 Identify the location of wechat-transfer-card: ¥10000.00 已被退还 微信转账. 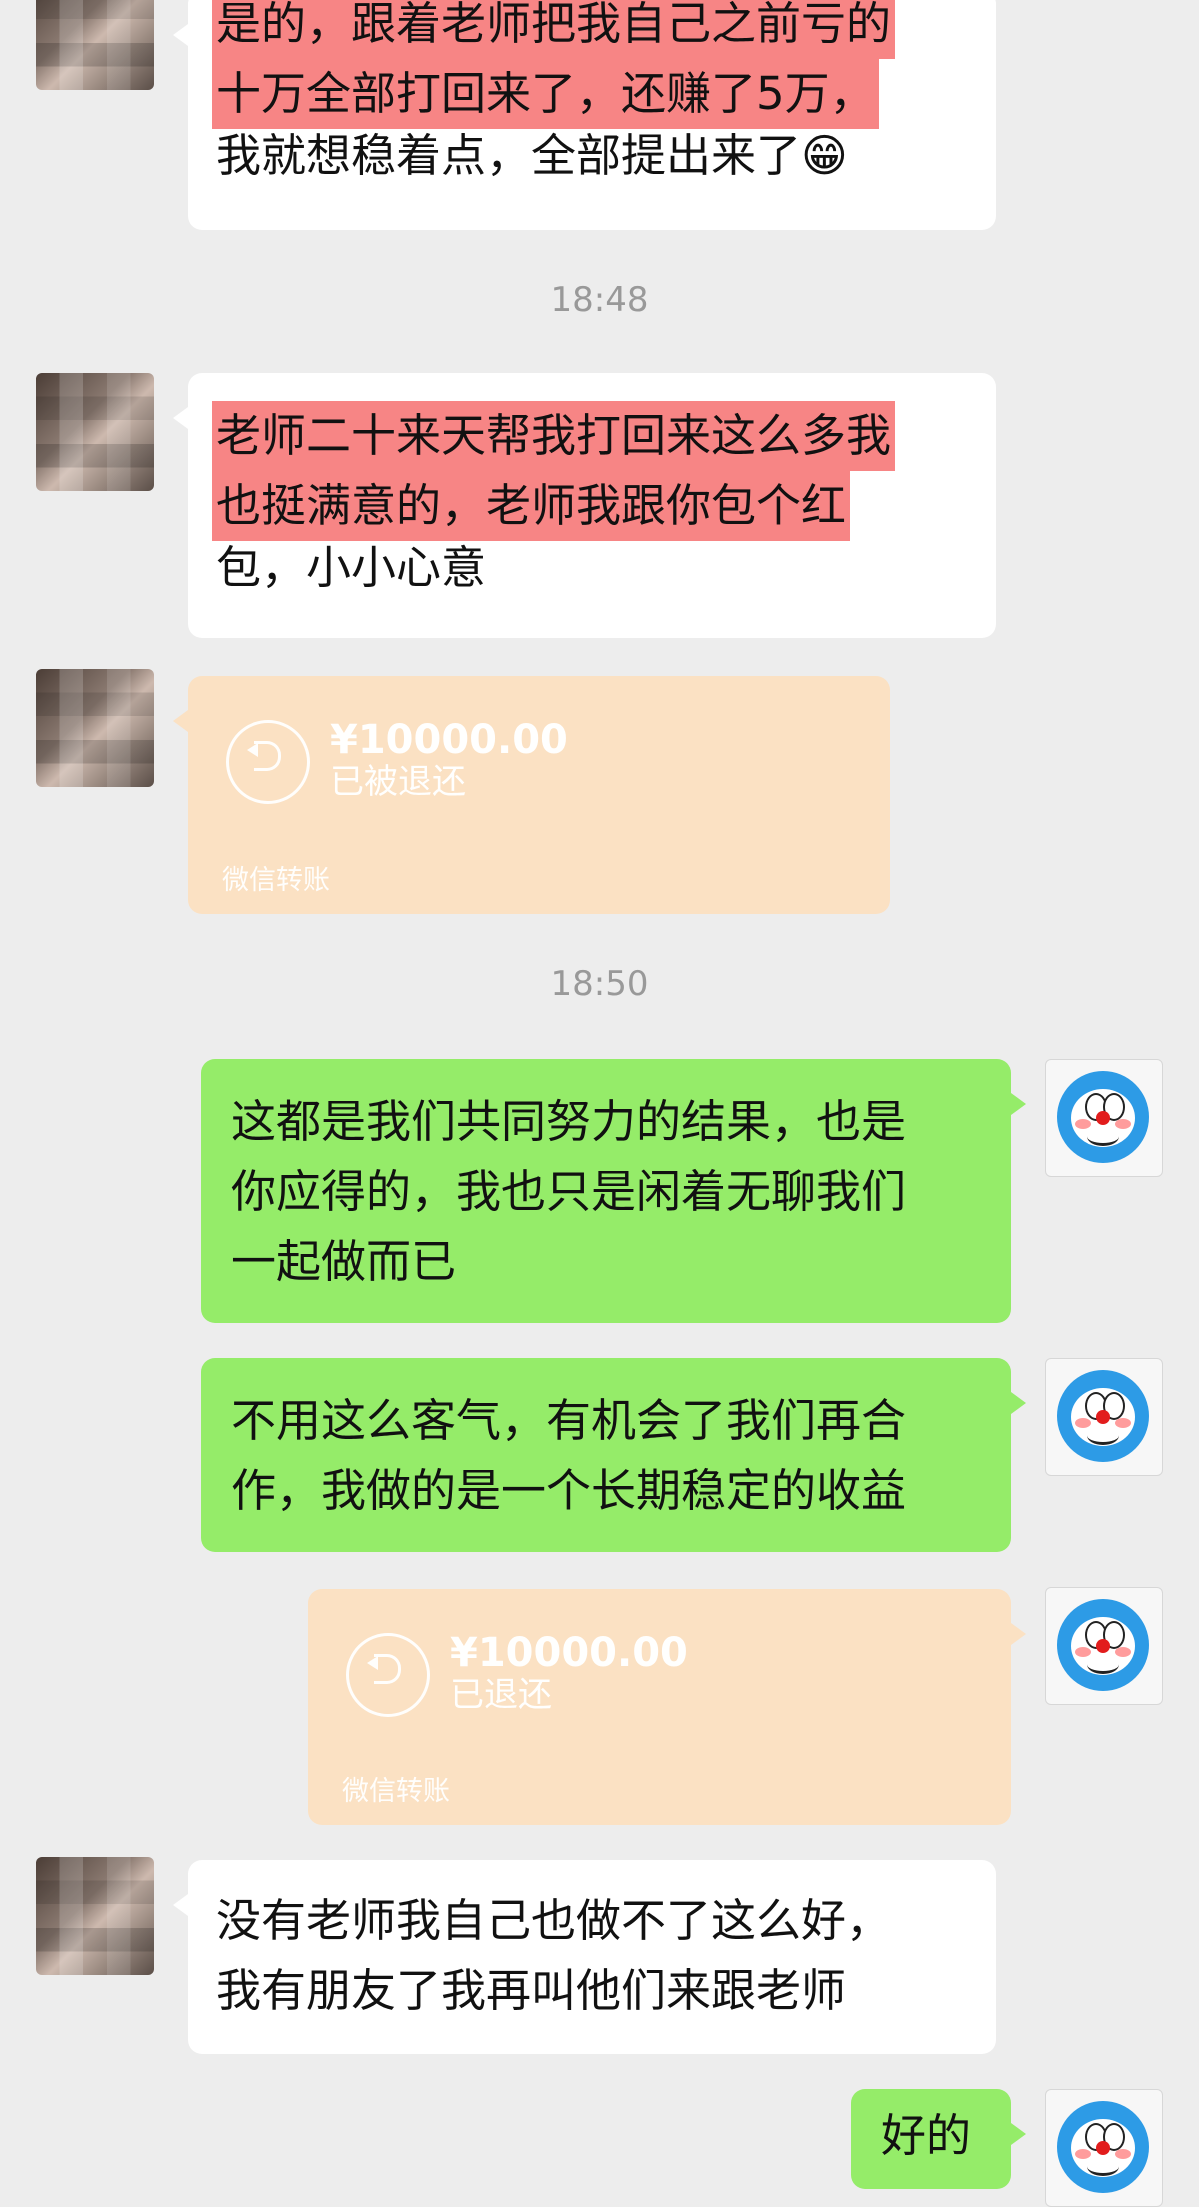
(531, 795).